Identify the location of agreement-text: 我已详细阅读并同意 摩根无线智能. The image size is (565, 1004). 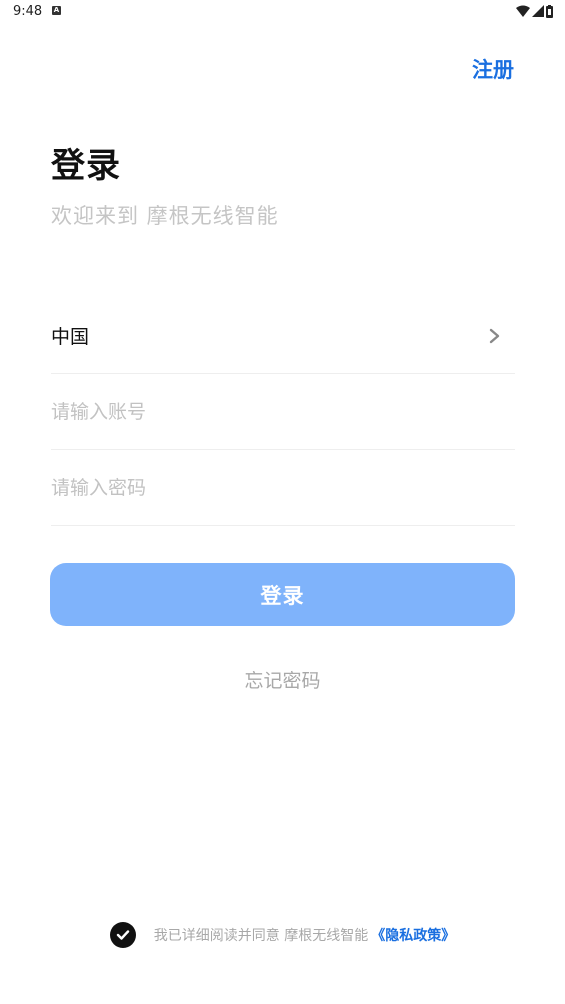
(261, 936).